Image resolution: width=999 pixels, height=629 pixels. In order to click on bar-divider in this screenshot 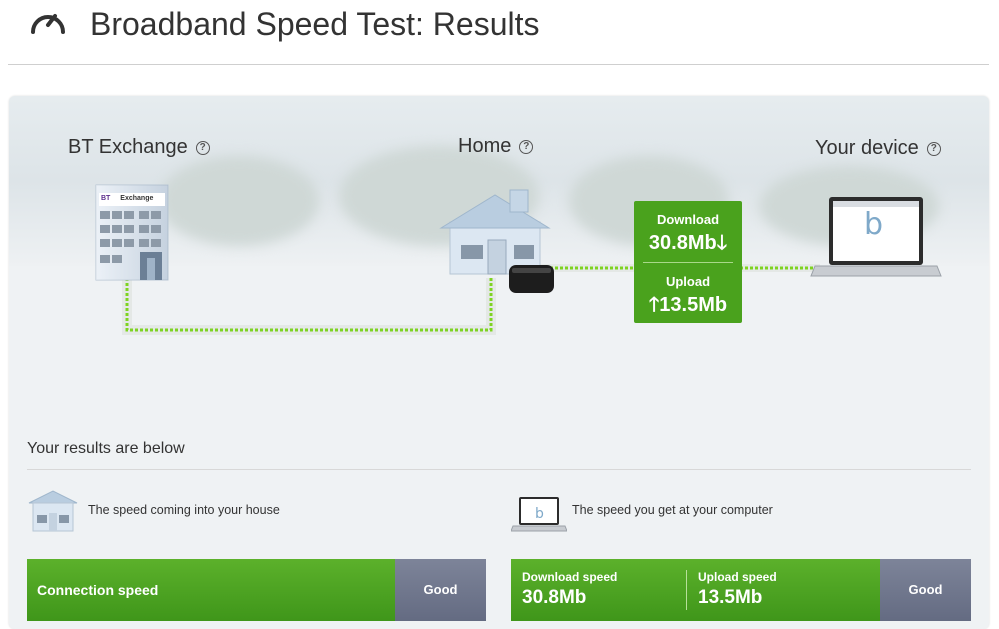, I will do `click(686, 590)`.